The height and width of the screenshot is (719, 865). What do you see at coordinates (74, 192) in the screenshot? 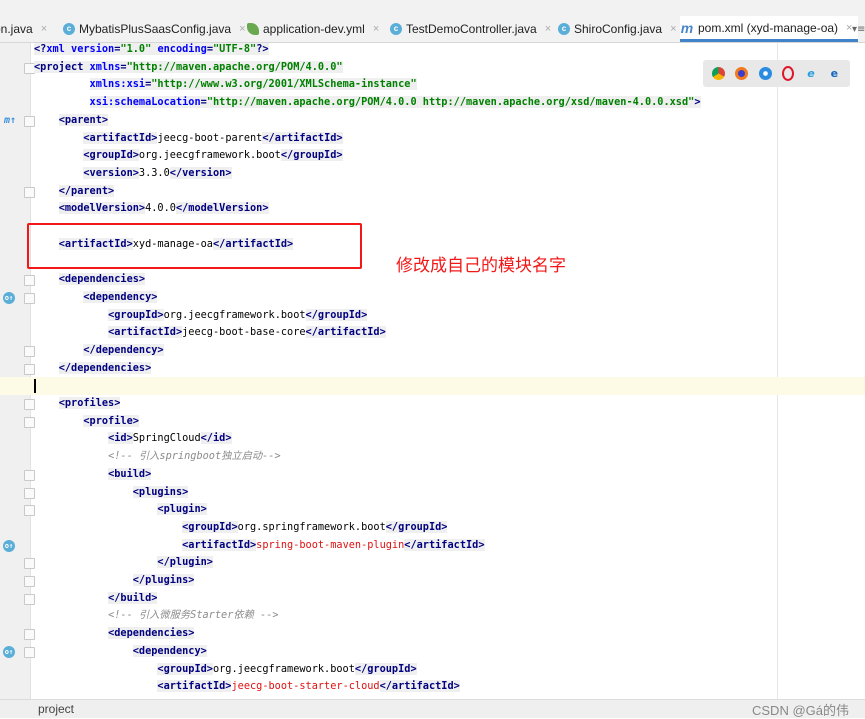
I see `code-text: </parent>` at bounding box center [74, 192].